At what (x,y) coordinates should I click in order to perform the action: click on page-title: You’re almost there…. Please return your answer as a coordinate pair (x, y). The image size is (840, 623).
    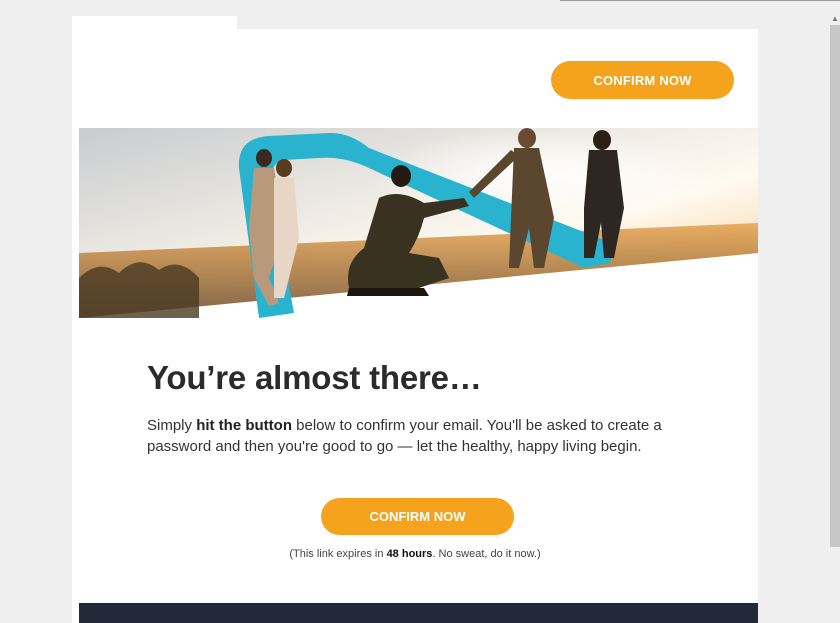
    Looking at the image, I should click on (314, 377).